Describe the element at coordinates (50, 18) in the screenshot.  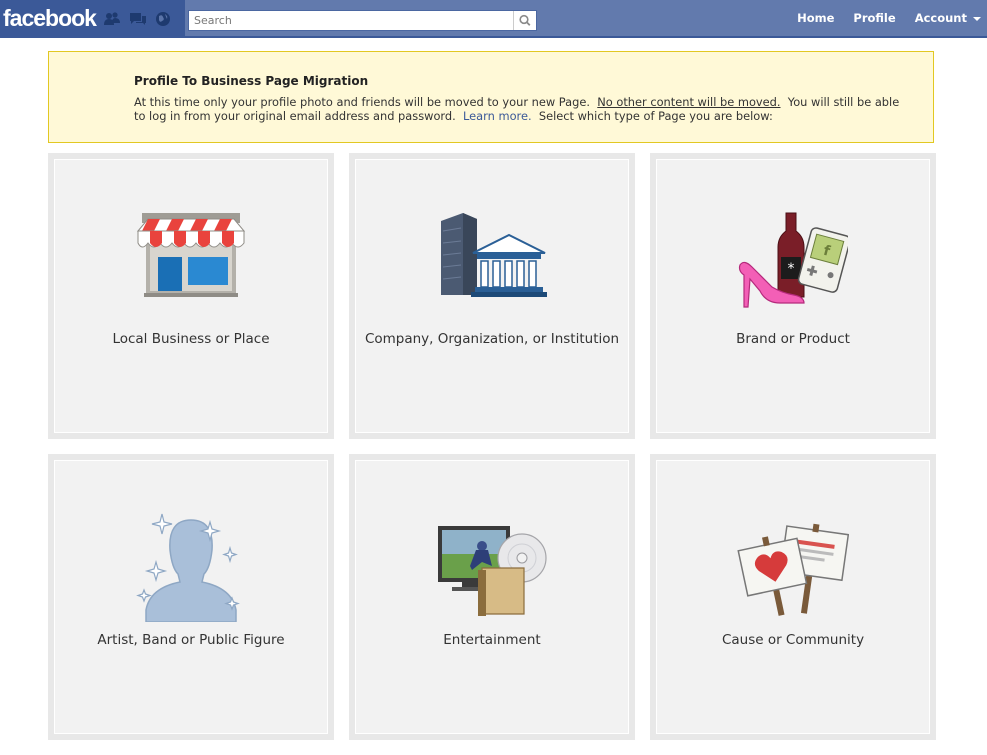
I see `facebook-logo: facebook` at that location.